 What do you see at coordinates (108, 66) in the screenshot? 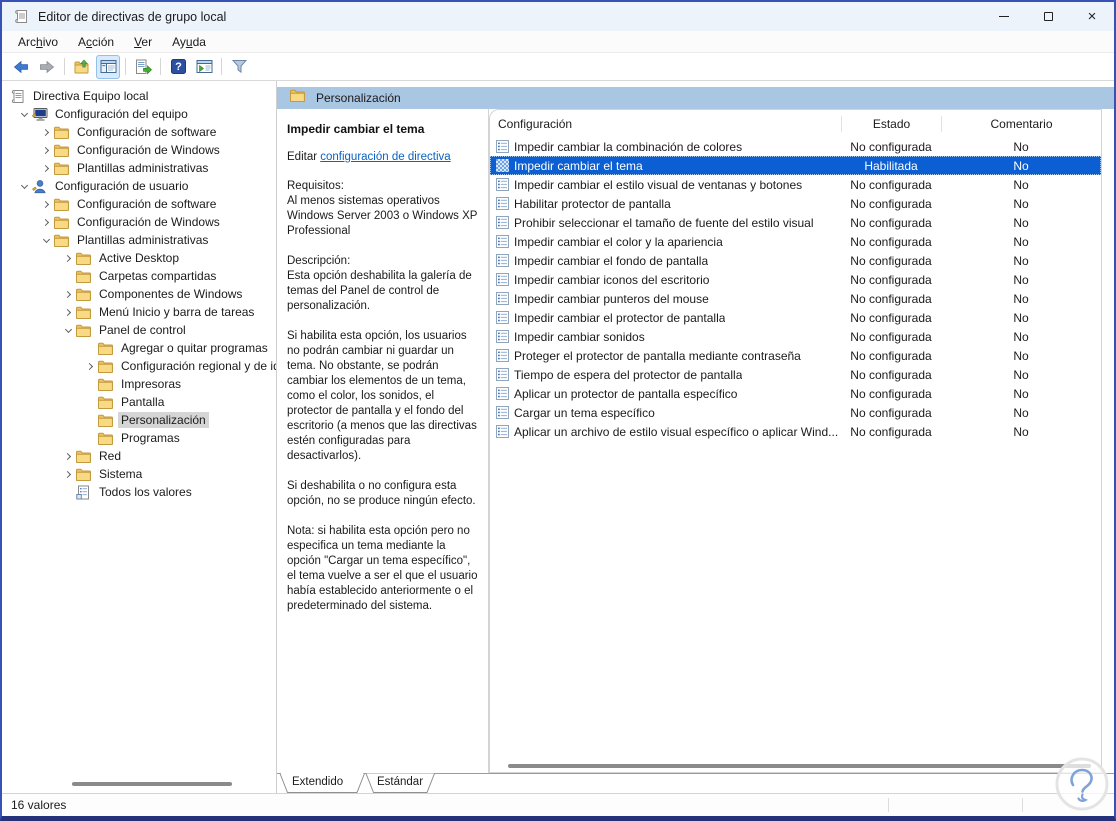
I see `console-tree-button` at bounding box center [108, 66].